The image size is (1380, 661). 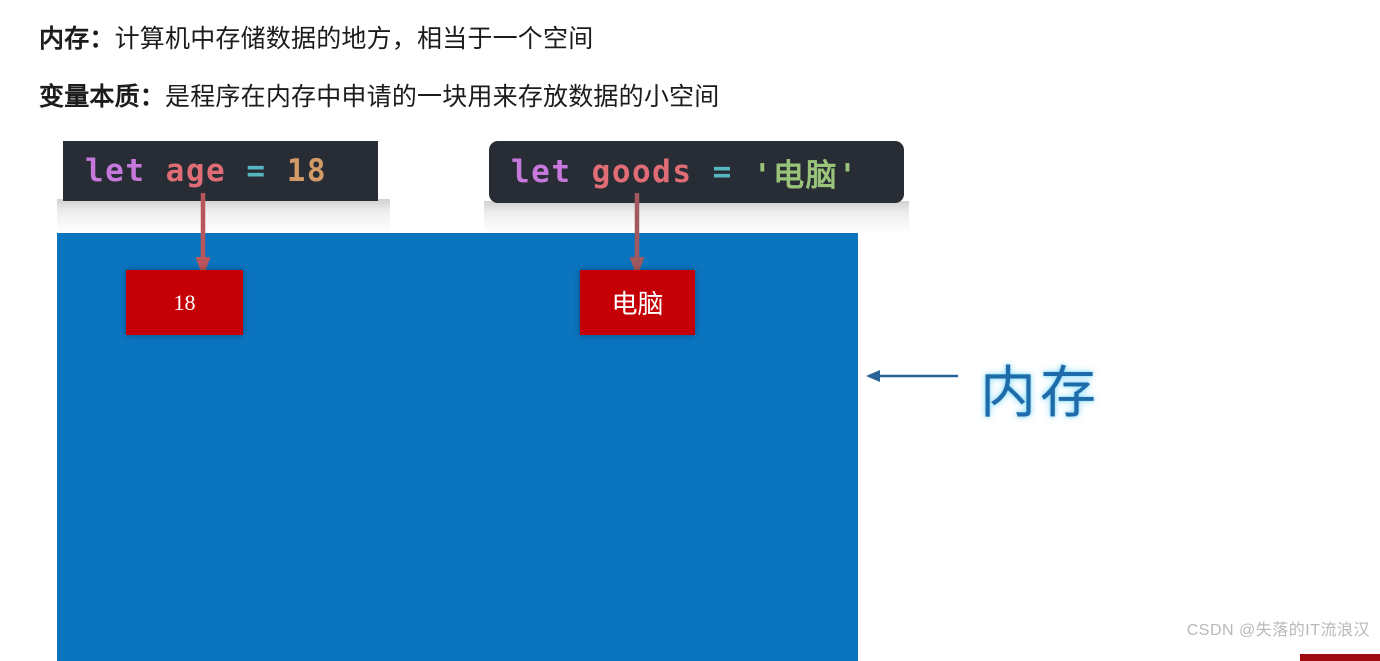 What do you see at coordinates (696, 172) in the screenshot?
I see `code-block-goods: let goods = '电脑'` at bounding box center [696, 172].